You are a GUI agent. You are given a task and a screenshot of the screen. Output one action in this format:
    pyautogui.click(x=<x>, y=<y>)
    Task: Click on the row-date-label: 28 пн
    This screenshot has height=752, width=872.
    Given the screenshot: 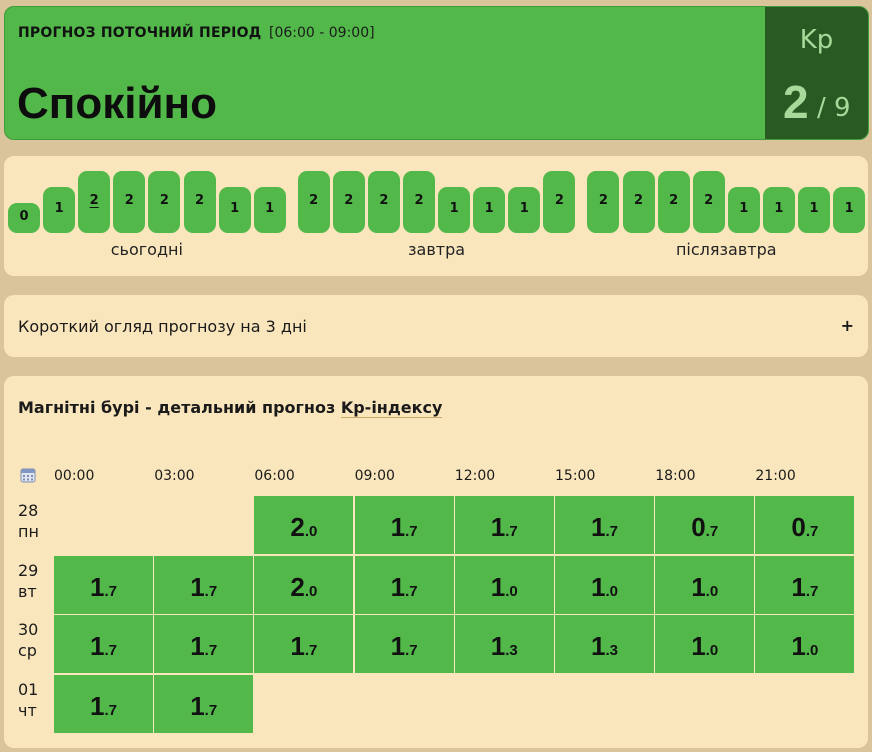 What is the action you would take?
    pyautogui.click(x=33, y=521)
    